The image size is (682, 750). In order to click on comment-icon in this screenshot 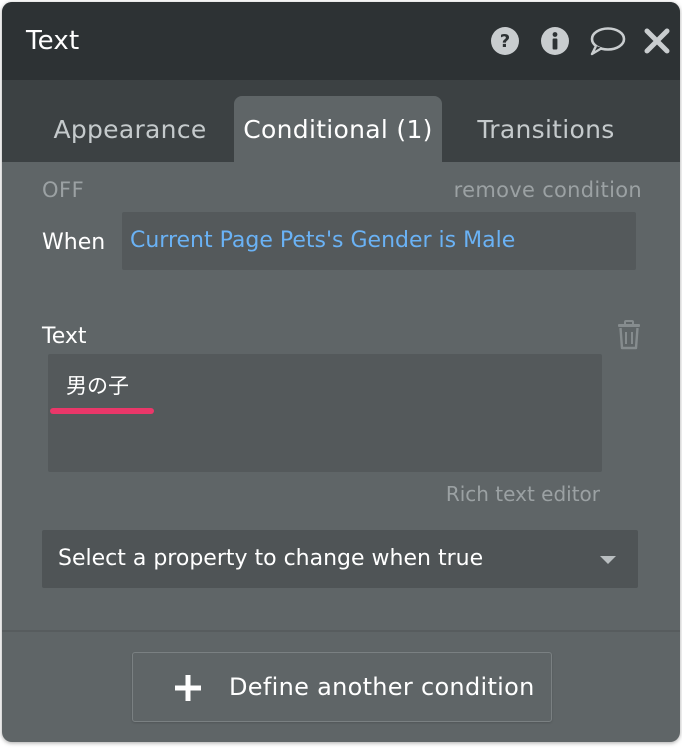, I will do `click(607, 41)`.